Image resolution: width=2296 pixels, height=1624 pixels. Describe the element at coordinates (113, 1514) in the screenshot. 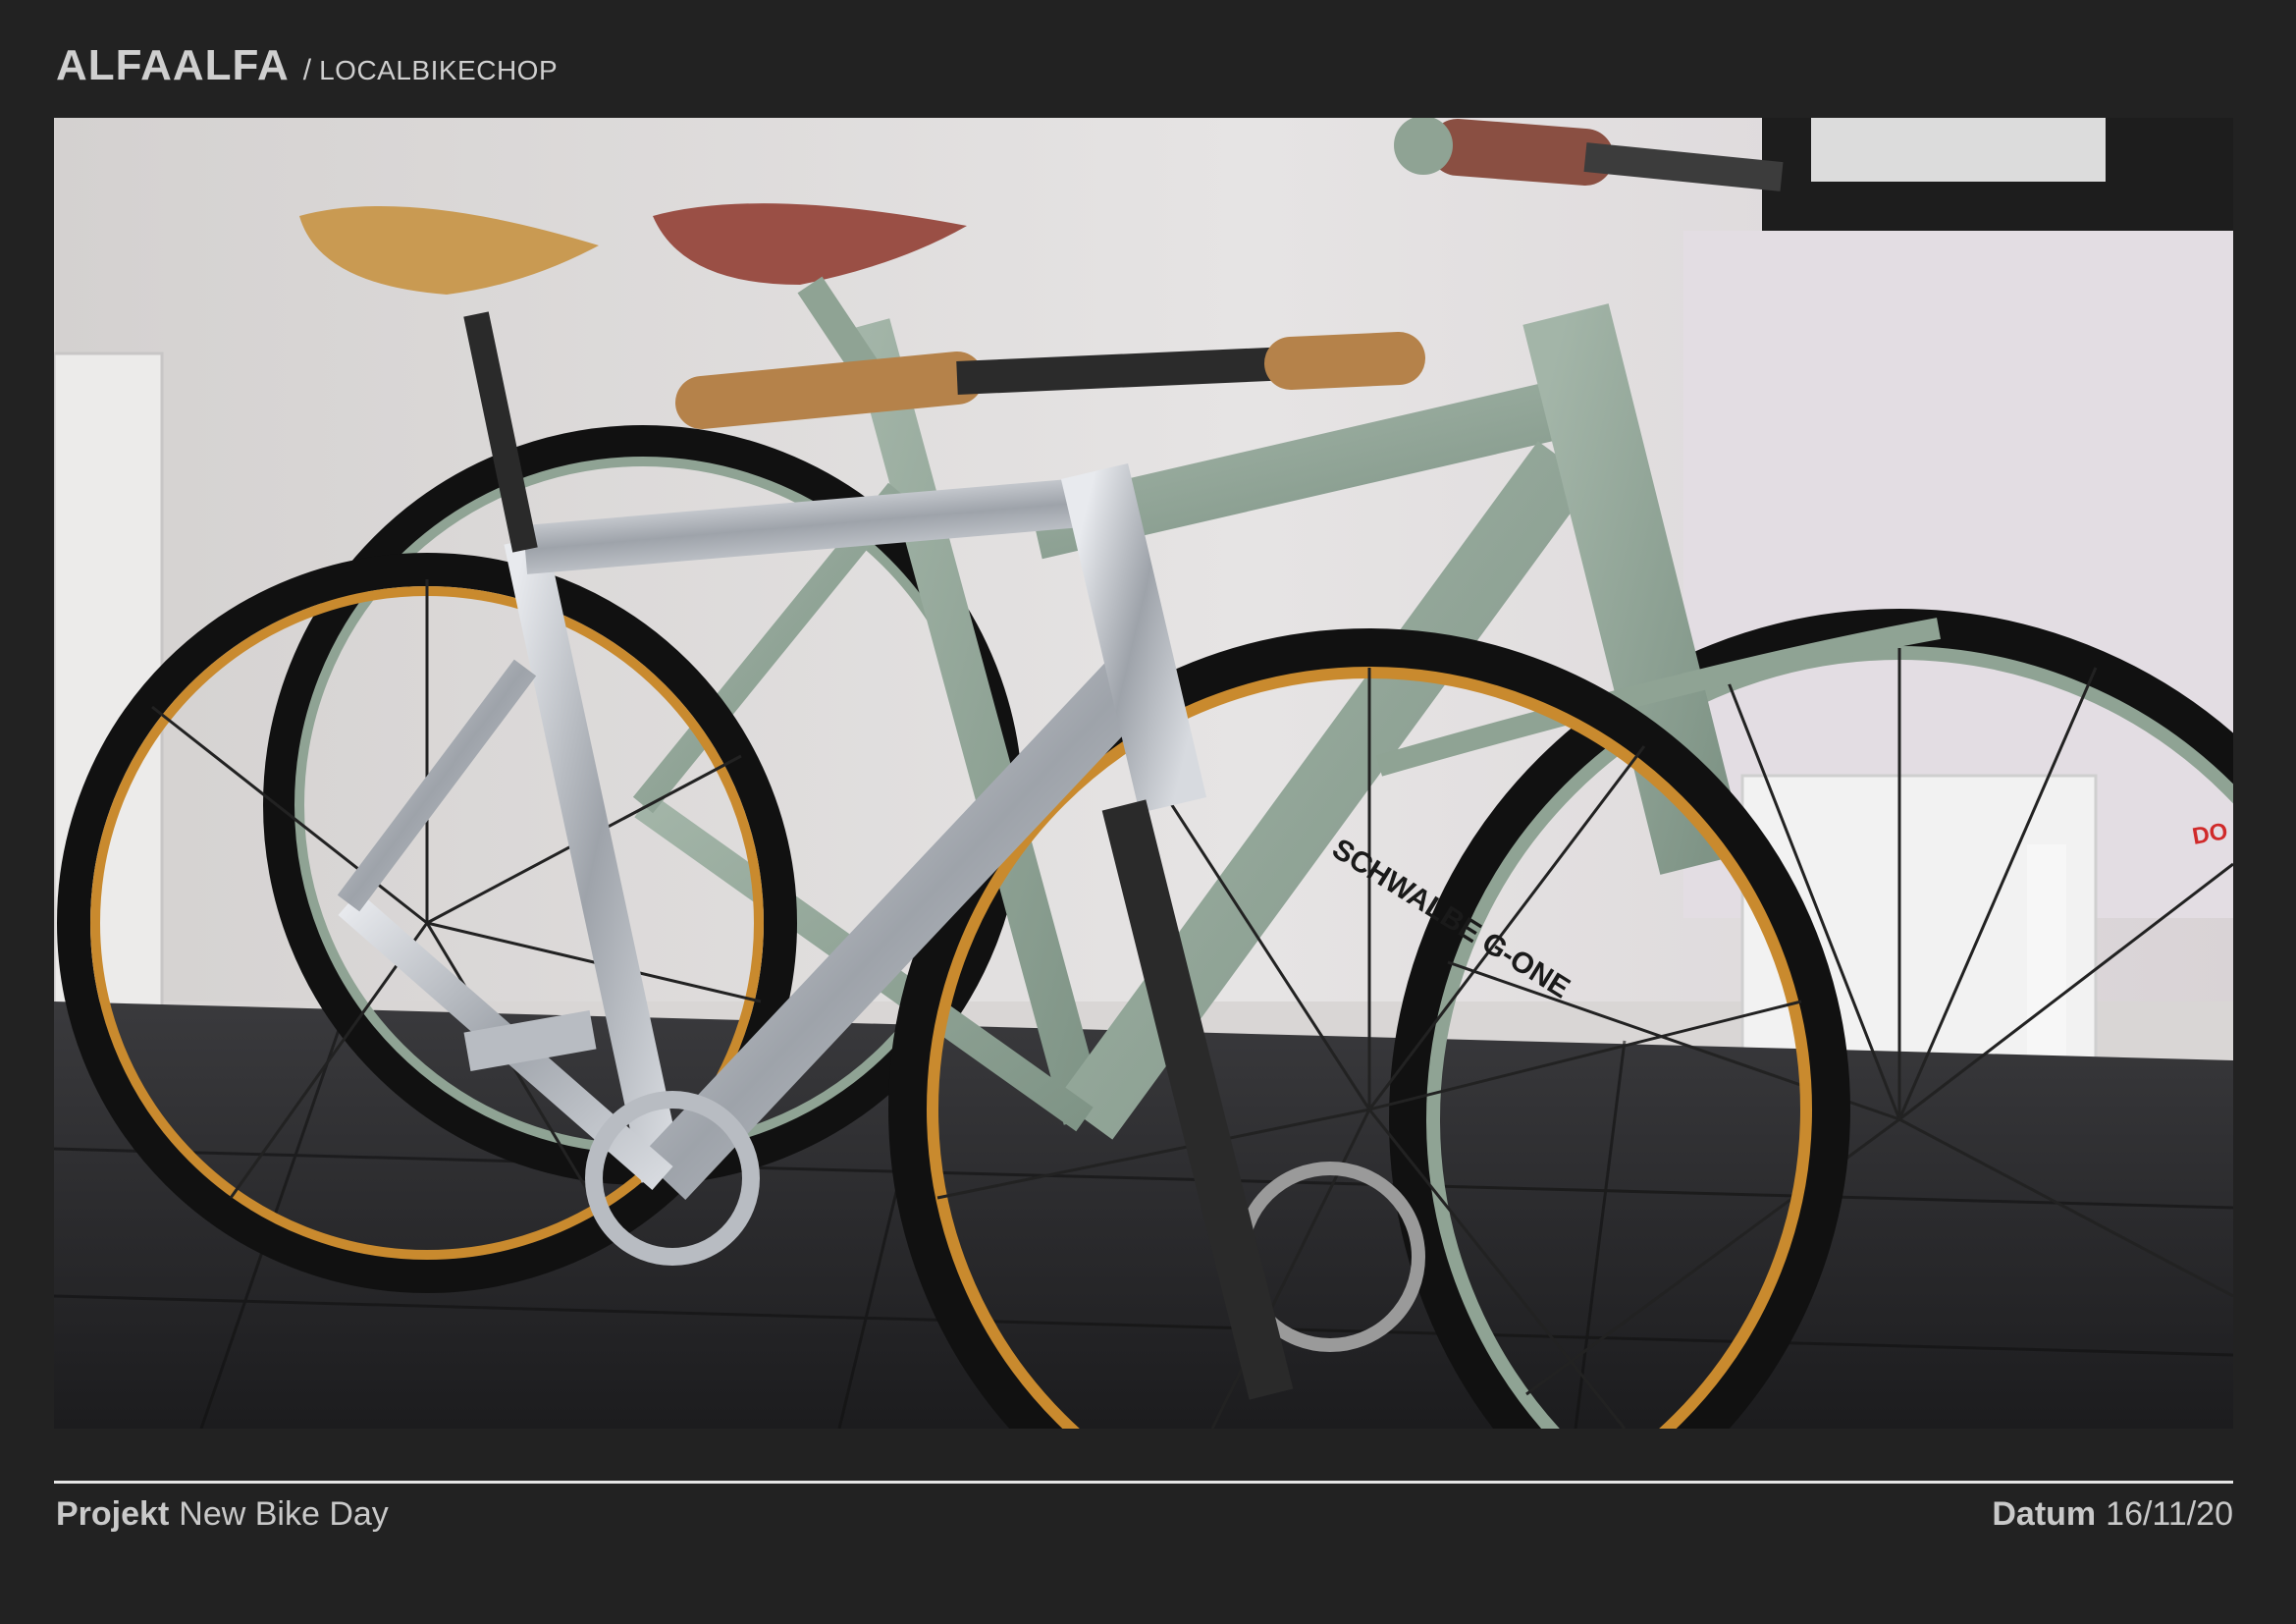

I see `project-label: Projekt` at that location.